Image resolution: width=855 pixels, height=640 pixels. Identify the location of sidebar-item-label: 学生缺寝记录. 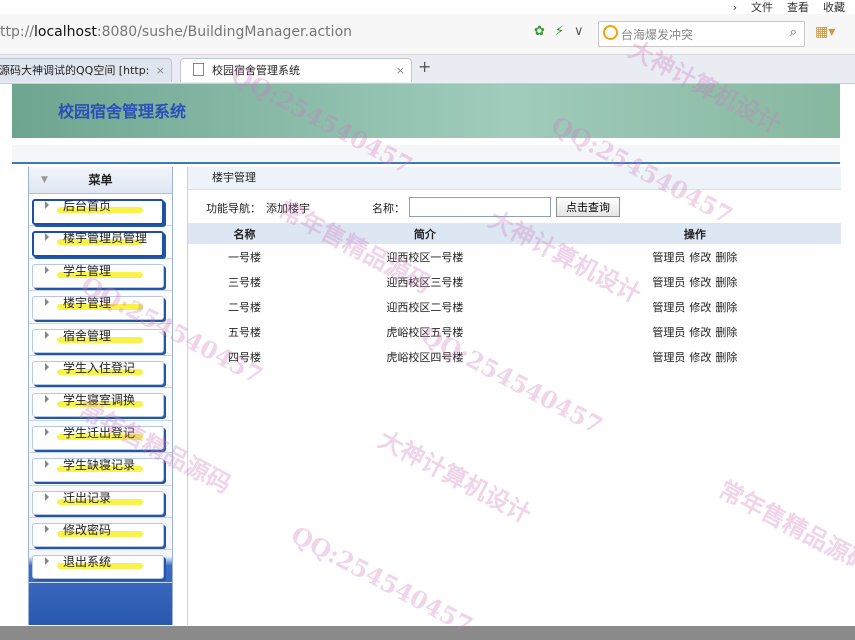
(99, 465).